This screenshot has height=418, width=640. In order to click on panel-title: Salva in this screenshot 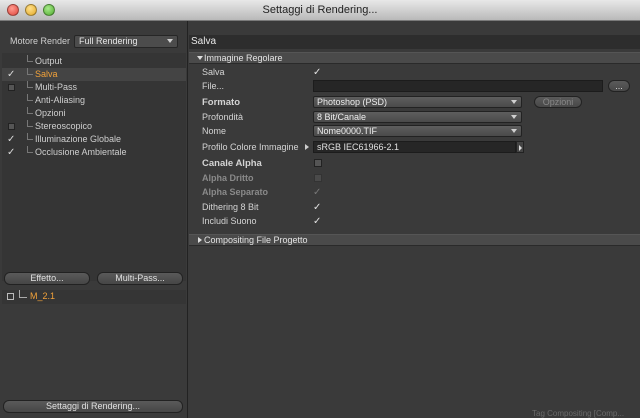, I will do `click(414, 42)`.